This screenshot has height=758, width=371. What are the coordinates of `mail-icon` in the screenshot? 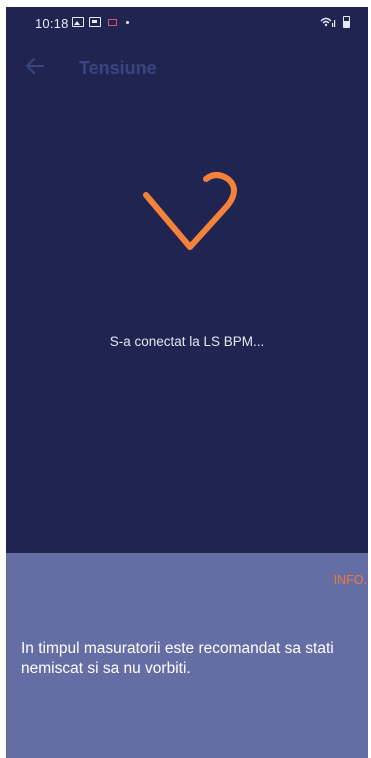 It's located at (112, 22).